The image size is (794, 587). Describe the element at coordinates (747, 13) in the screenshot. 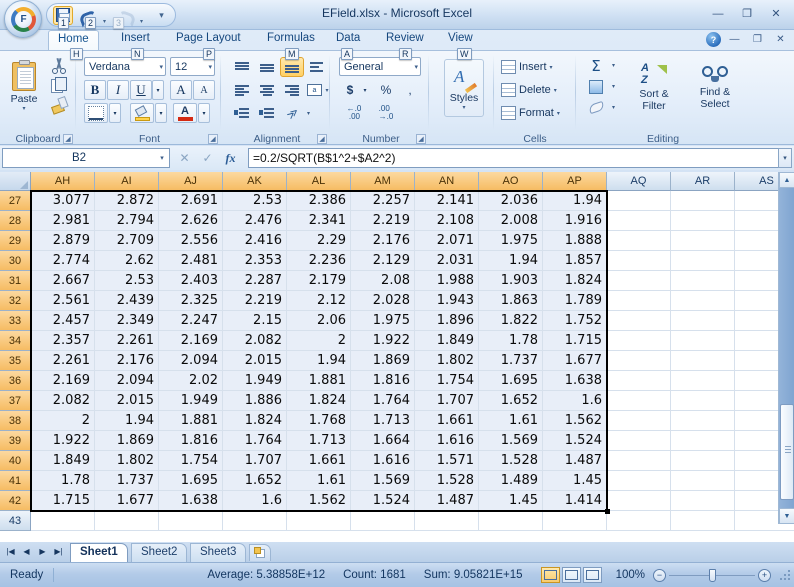

I see `restore-button: ❐` at that location.